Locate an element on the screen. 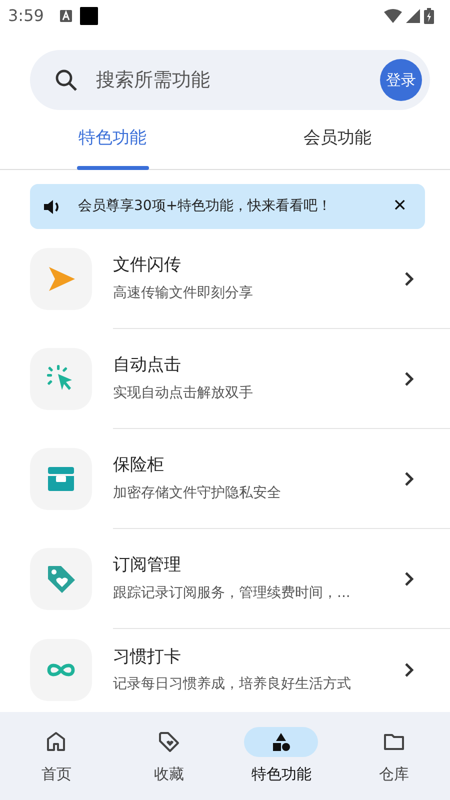 The image size is (450, 800). feature-title: 订阅管理 is located at coordinates (147, 566).